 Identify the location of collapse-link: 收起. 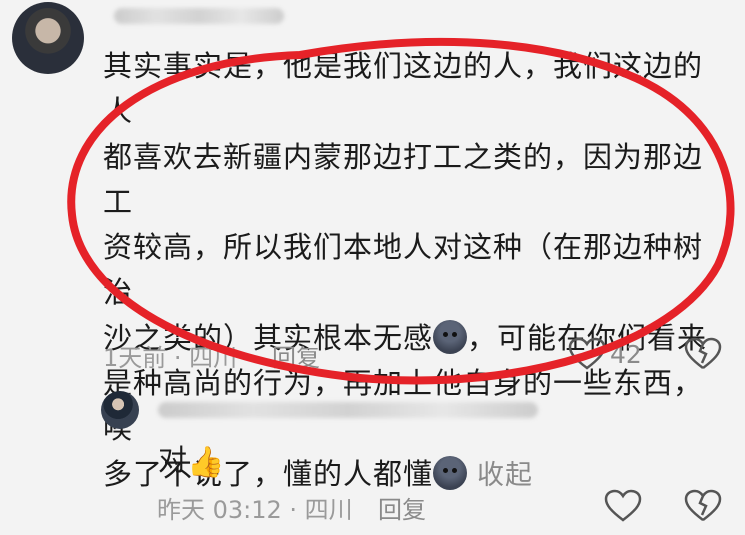
(505, 475).